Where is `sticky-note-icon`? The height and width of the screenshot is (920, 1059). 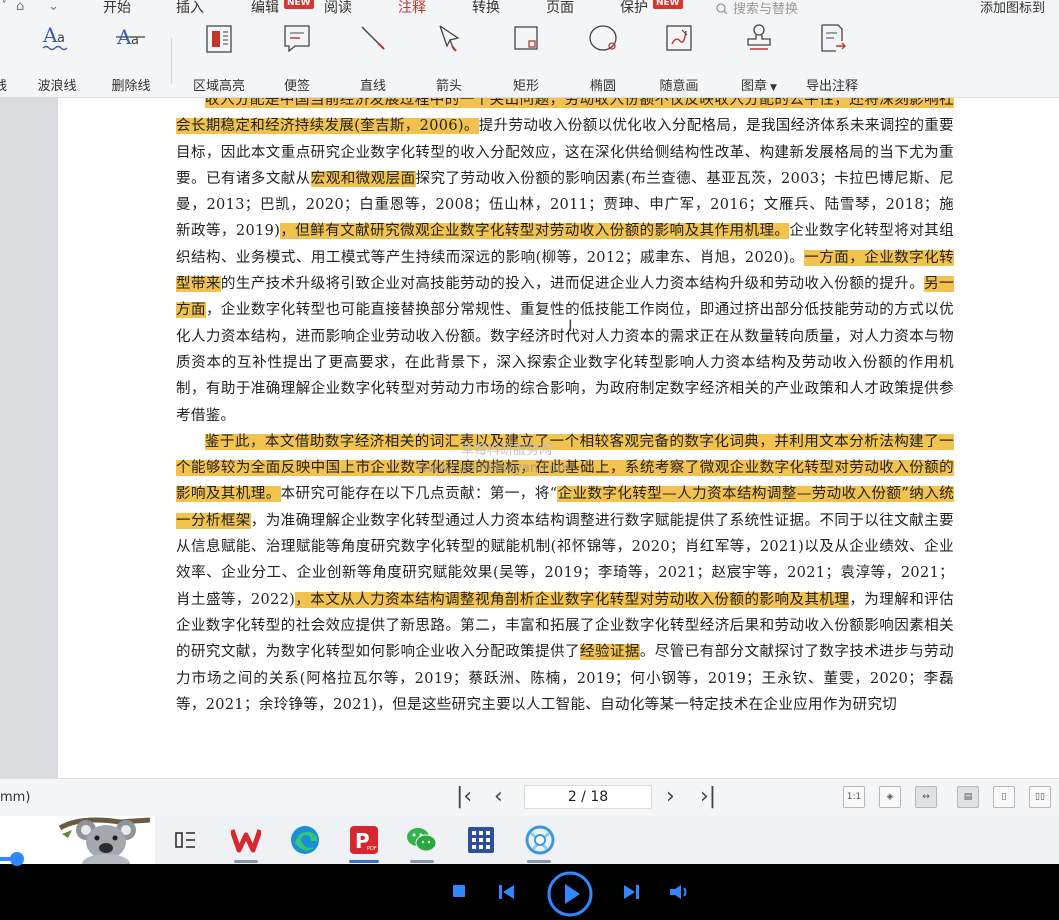 sticky-note-icon is located at coordinates (297, 38).